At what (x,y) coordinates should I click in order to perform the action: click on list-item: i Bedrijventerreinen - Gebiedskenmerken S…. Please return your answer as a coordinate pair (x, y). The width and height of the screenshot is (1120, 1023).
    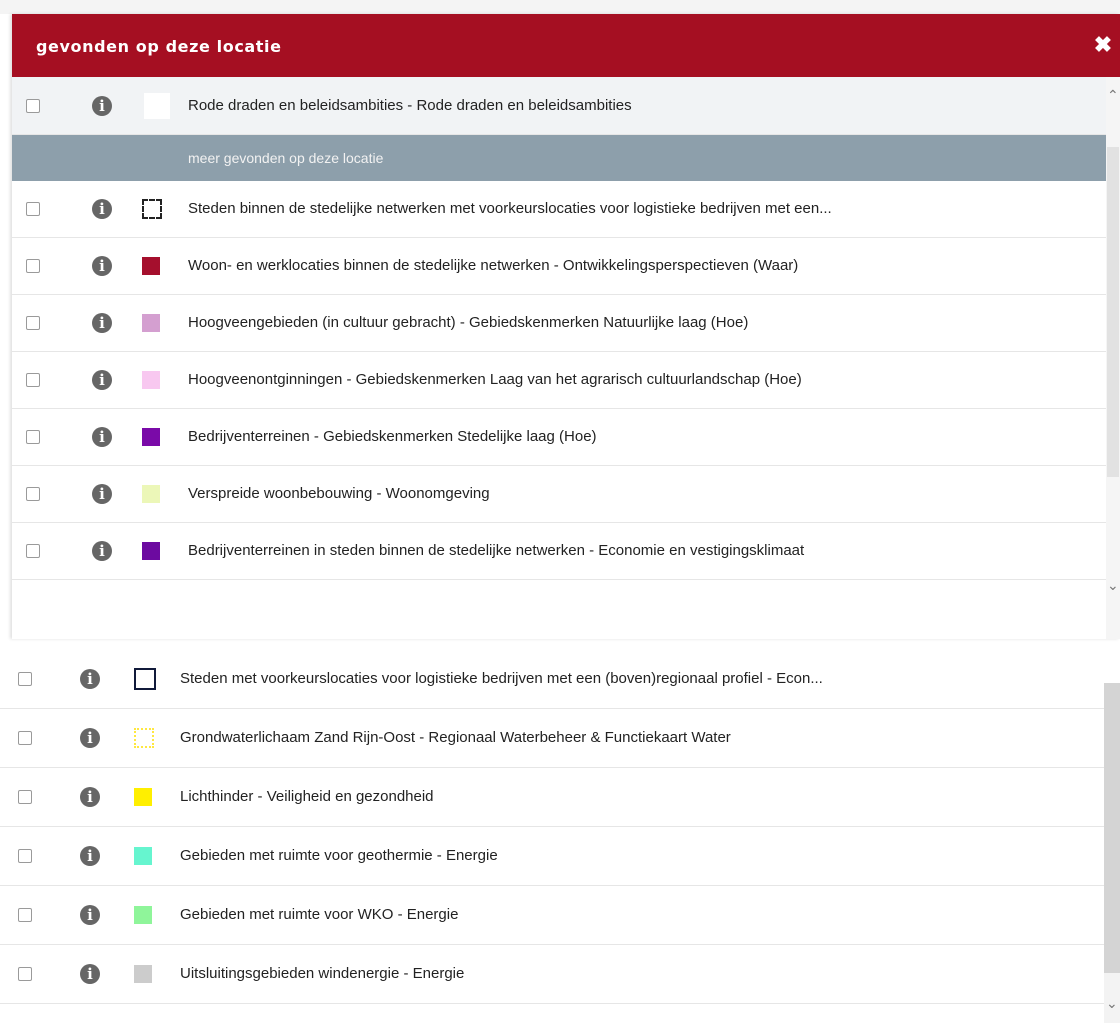
    Looking at the image, I should click on (559, 437).